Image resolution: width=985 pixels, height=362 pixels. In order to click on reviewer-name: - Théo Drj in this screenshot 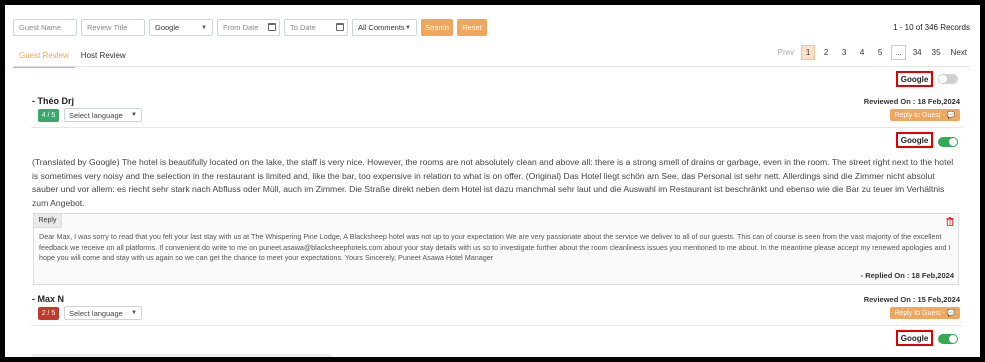, I will do `click(53, 101)`.